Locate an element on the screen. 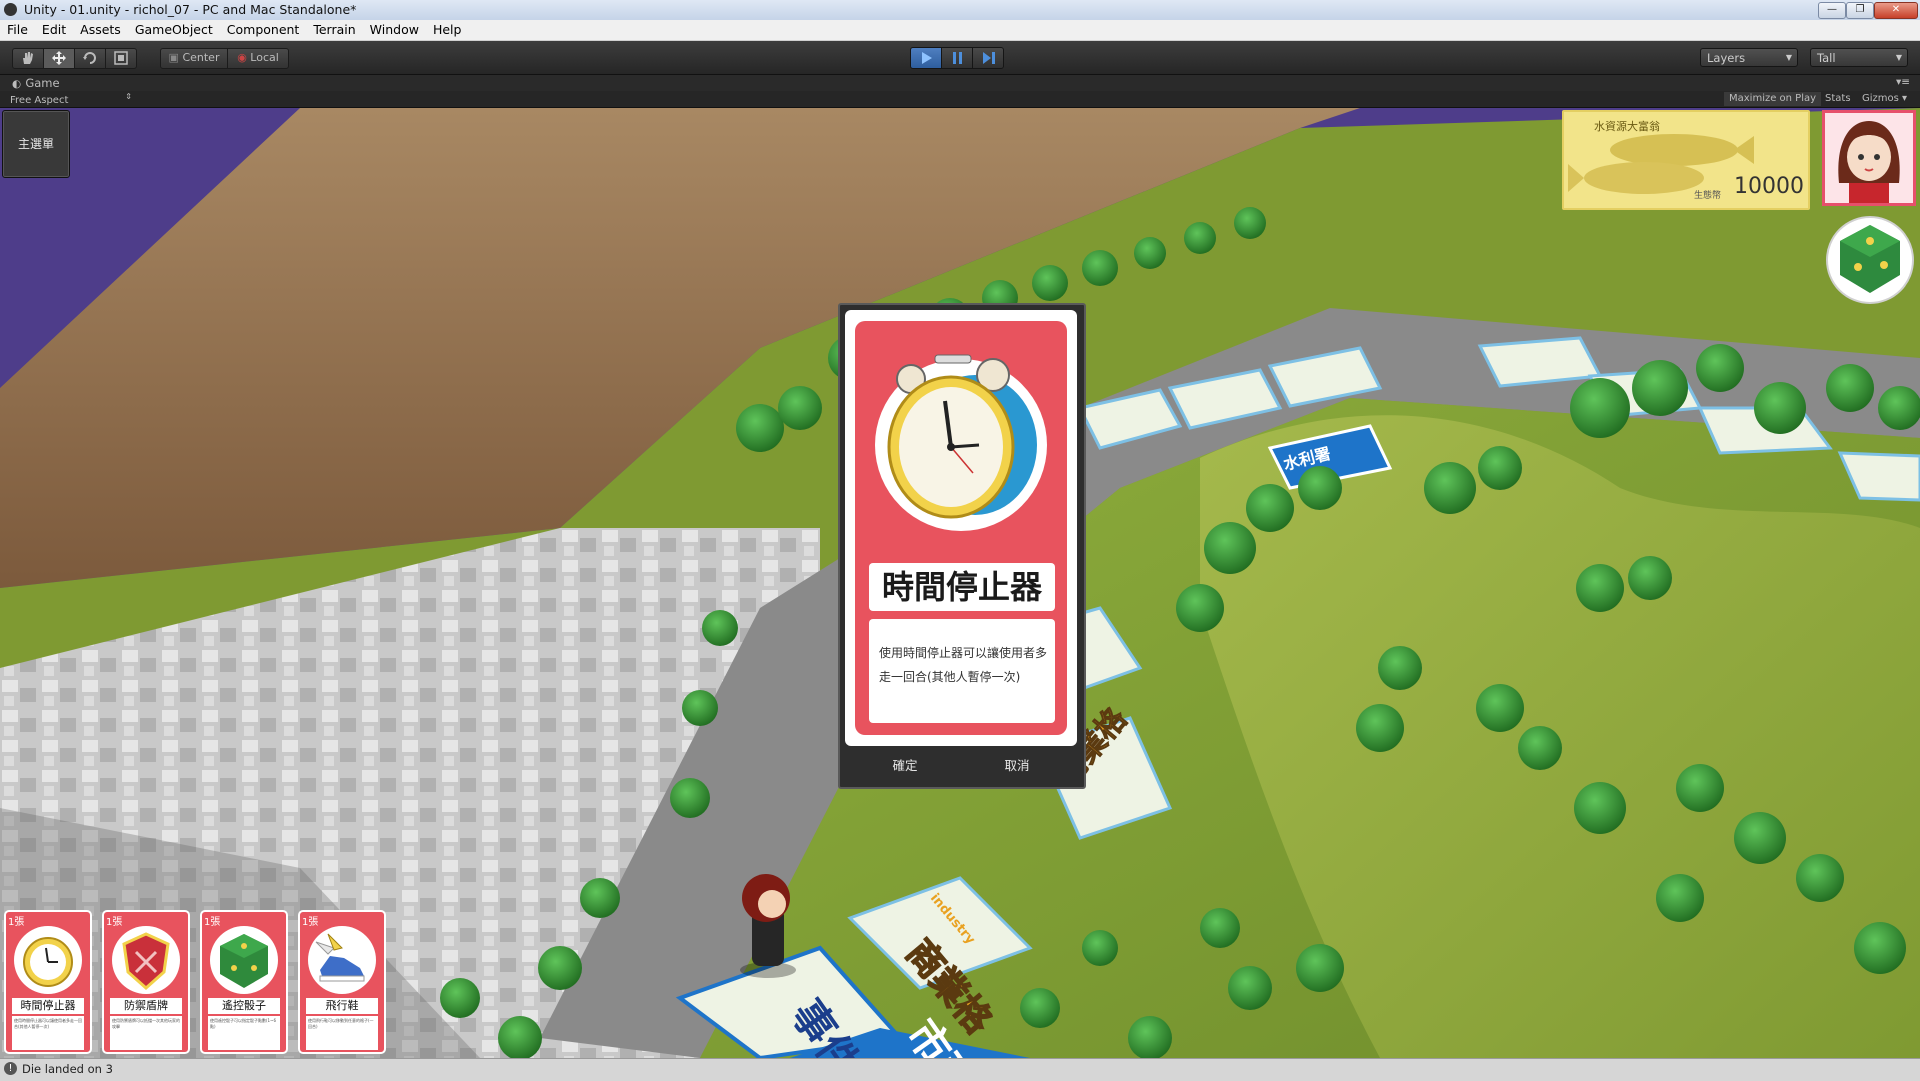  menu-edit: Edit is located at coordinates (54, 30).